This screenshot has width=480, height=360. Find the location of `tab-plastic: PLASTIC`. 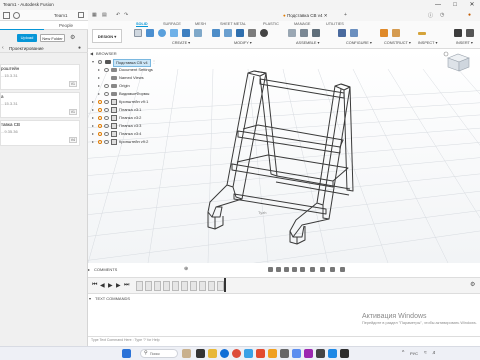

tab-plastic: PLASTIC is located at coordinates (271, 24).